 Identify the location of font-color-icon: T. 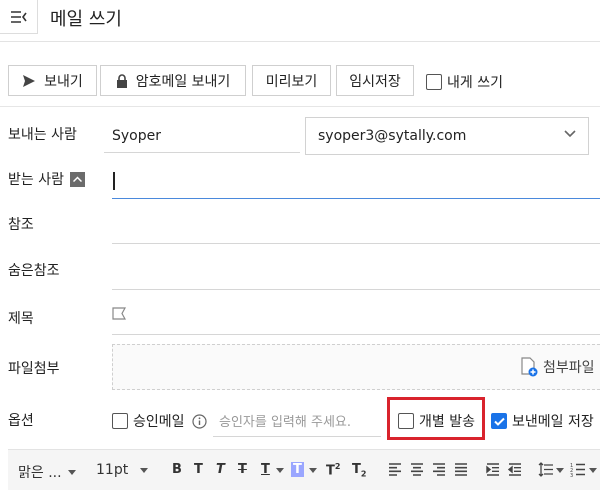
(265, 469).